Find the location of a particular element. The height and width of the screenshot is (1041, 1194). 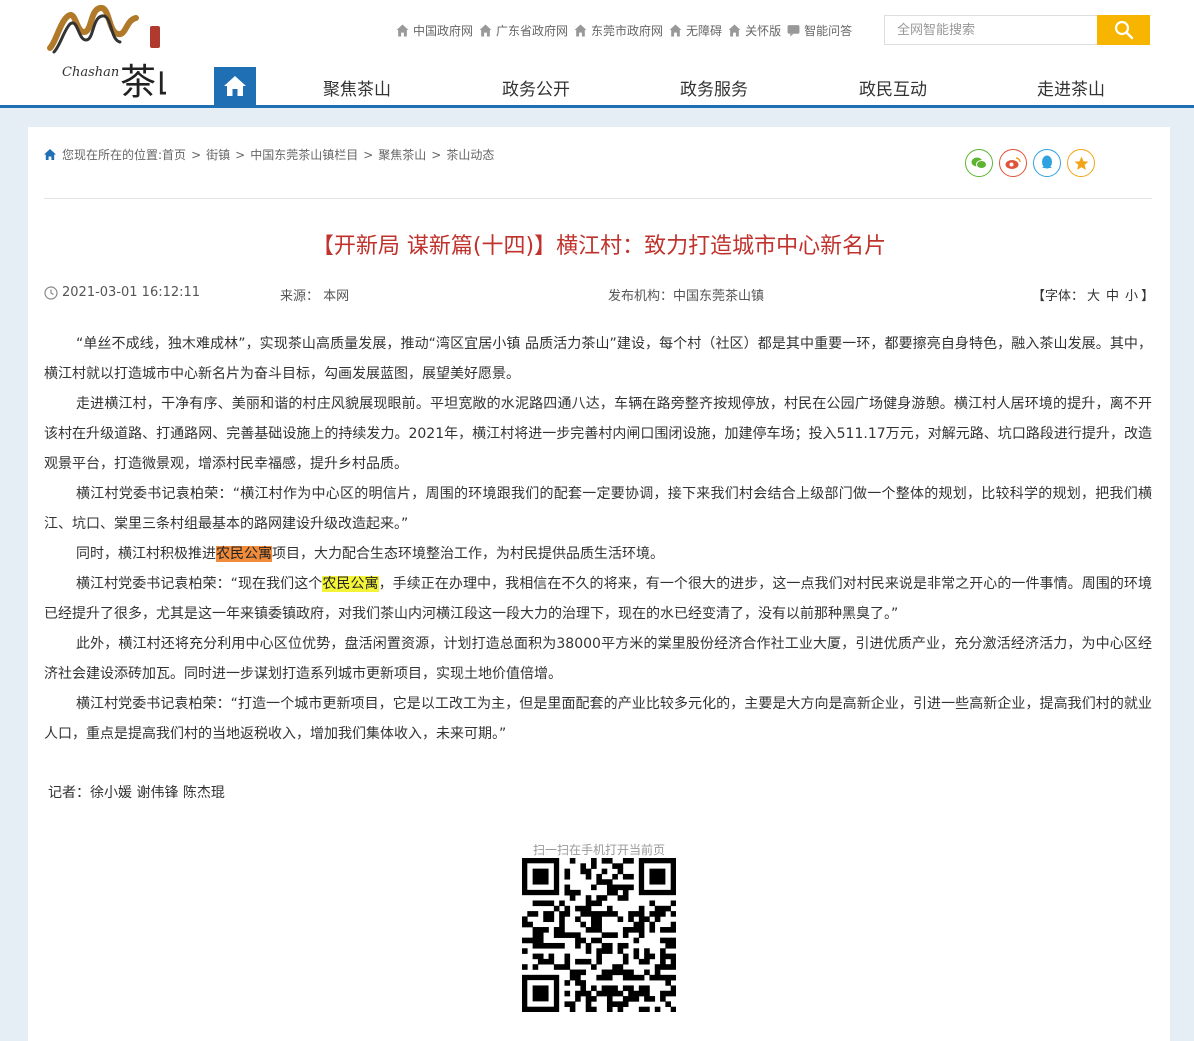

favorite-button is located at coordinates (1081, 163).